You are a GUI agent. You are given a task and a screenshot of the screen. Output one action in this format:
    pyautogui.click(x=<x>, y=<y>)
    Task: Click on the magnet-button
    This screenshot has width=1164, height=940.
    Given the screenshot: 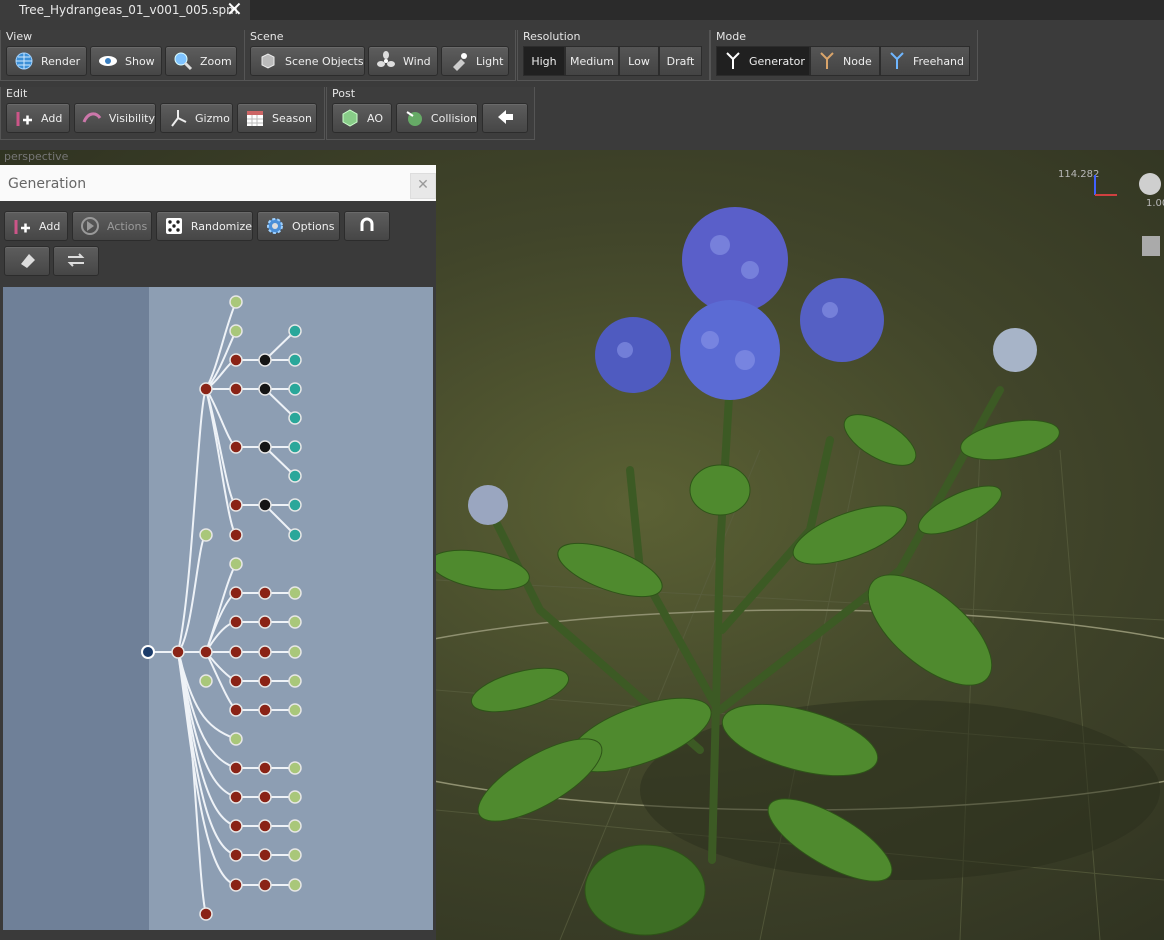 What is the action you would take?
    pyautogui.click(x=367, y=226)
    